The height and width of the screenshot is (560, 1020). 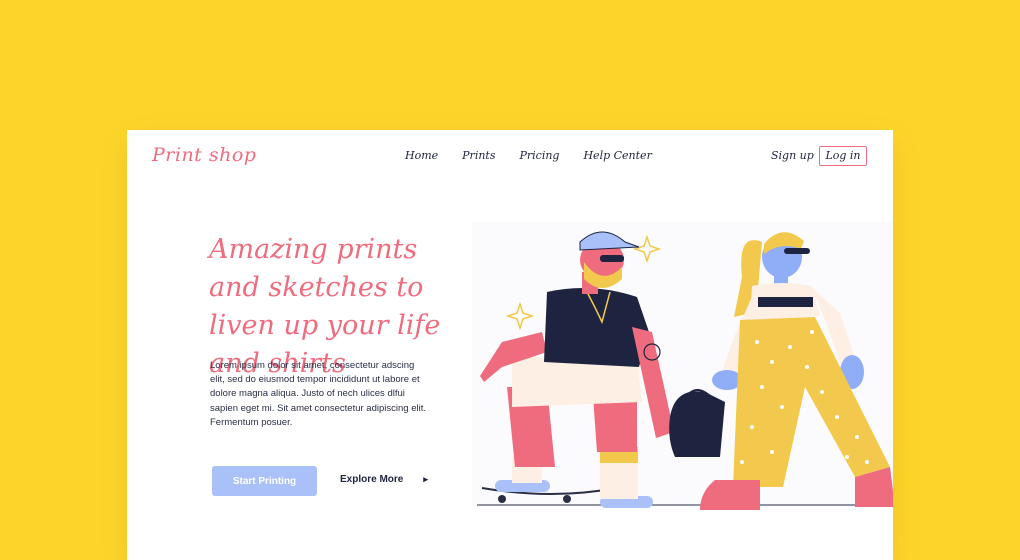 I want to click on logo: Print shop, so click(x=204, y=155).